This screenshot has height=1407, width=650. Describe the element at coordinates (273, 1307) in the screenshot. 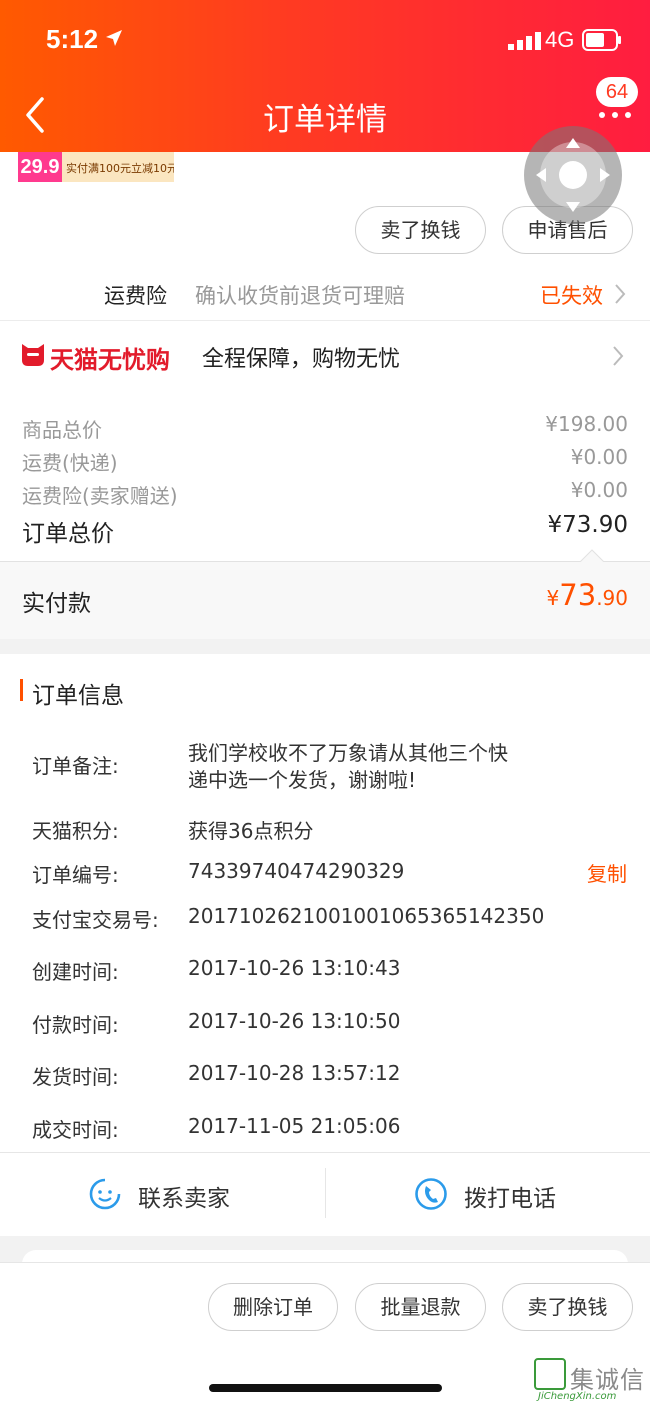

I see `delete-order-button: 删除订单` at that location.